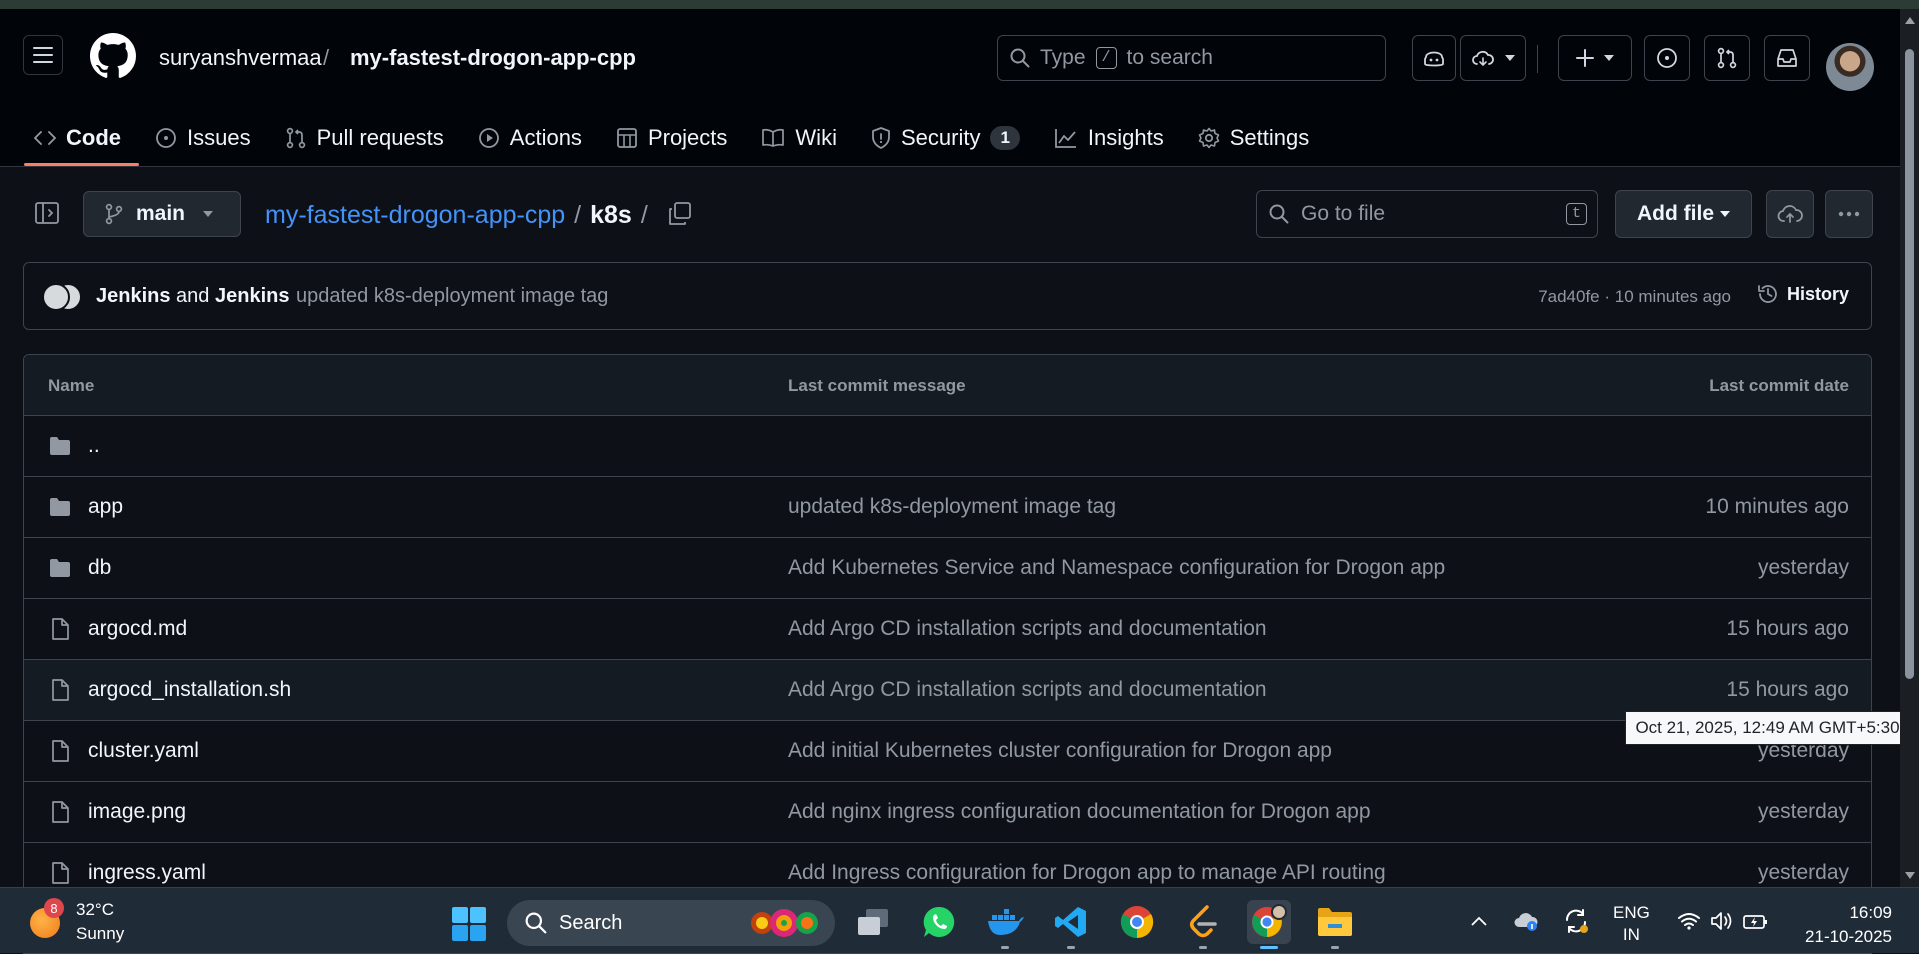  I want to click on commit-hash-and-time: 7ad40fe · 10 minutes ago, so click(1634, 297).